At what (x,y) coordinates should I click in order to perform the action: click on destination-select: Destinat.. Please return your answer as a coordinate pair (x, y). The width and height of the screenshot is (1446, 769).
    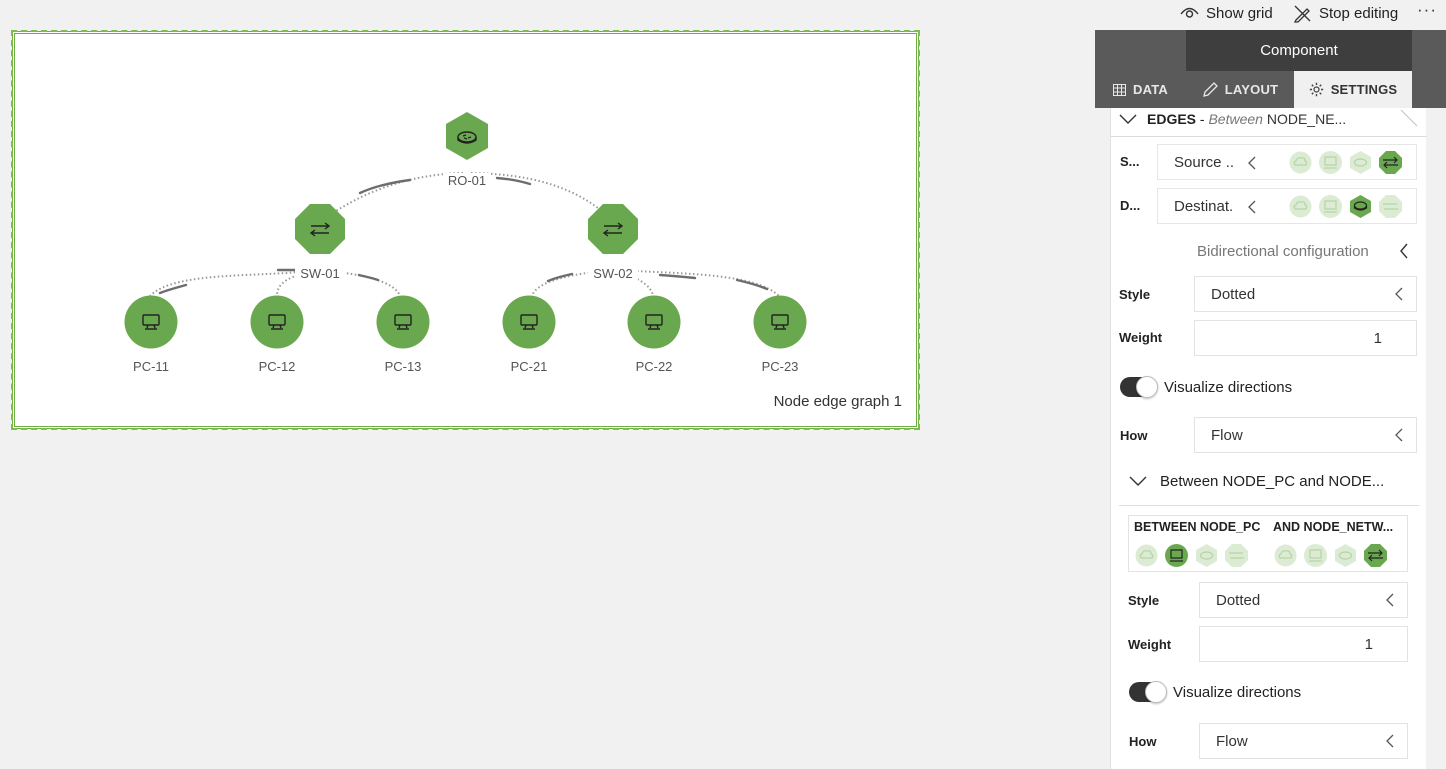
    Looking at the image, I should click on (1287, 206).